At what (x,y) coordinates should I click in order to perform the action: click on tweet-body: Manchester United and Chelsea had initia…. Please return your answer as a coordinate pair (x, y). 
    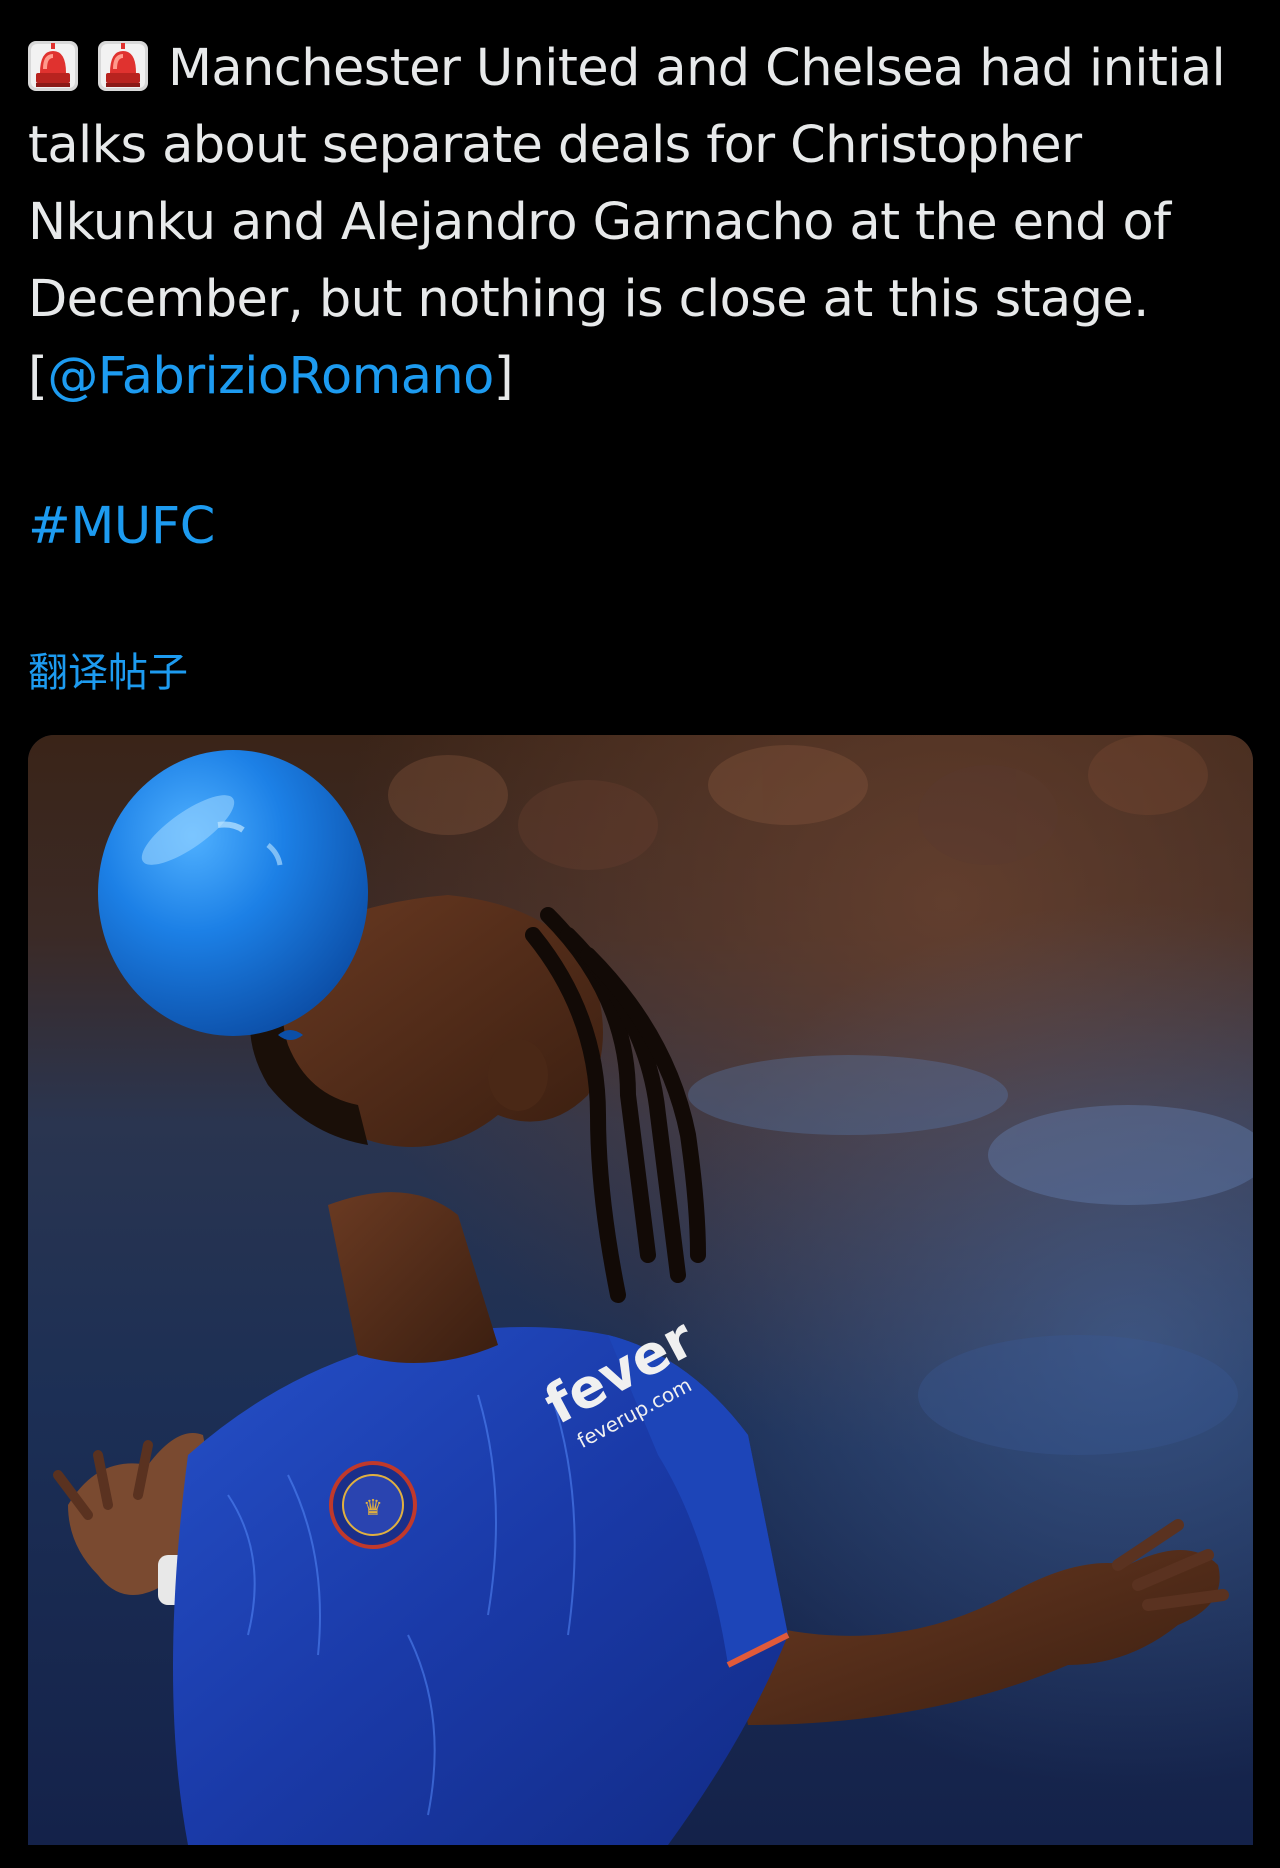
    Looking at the image, I should click on (627, 184).